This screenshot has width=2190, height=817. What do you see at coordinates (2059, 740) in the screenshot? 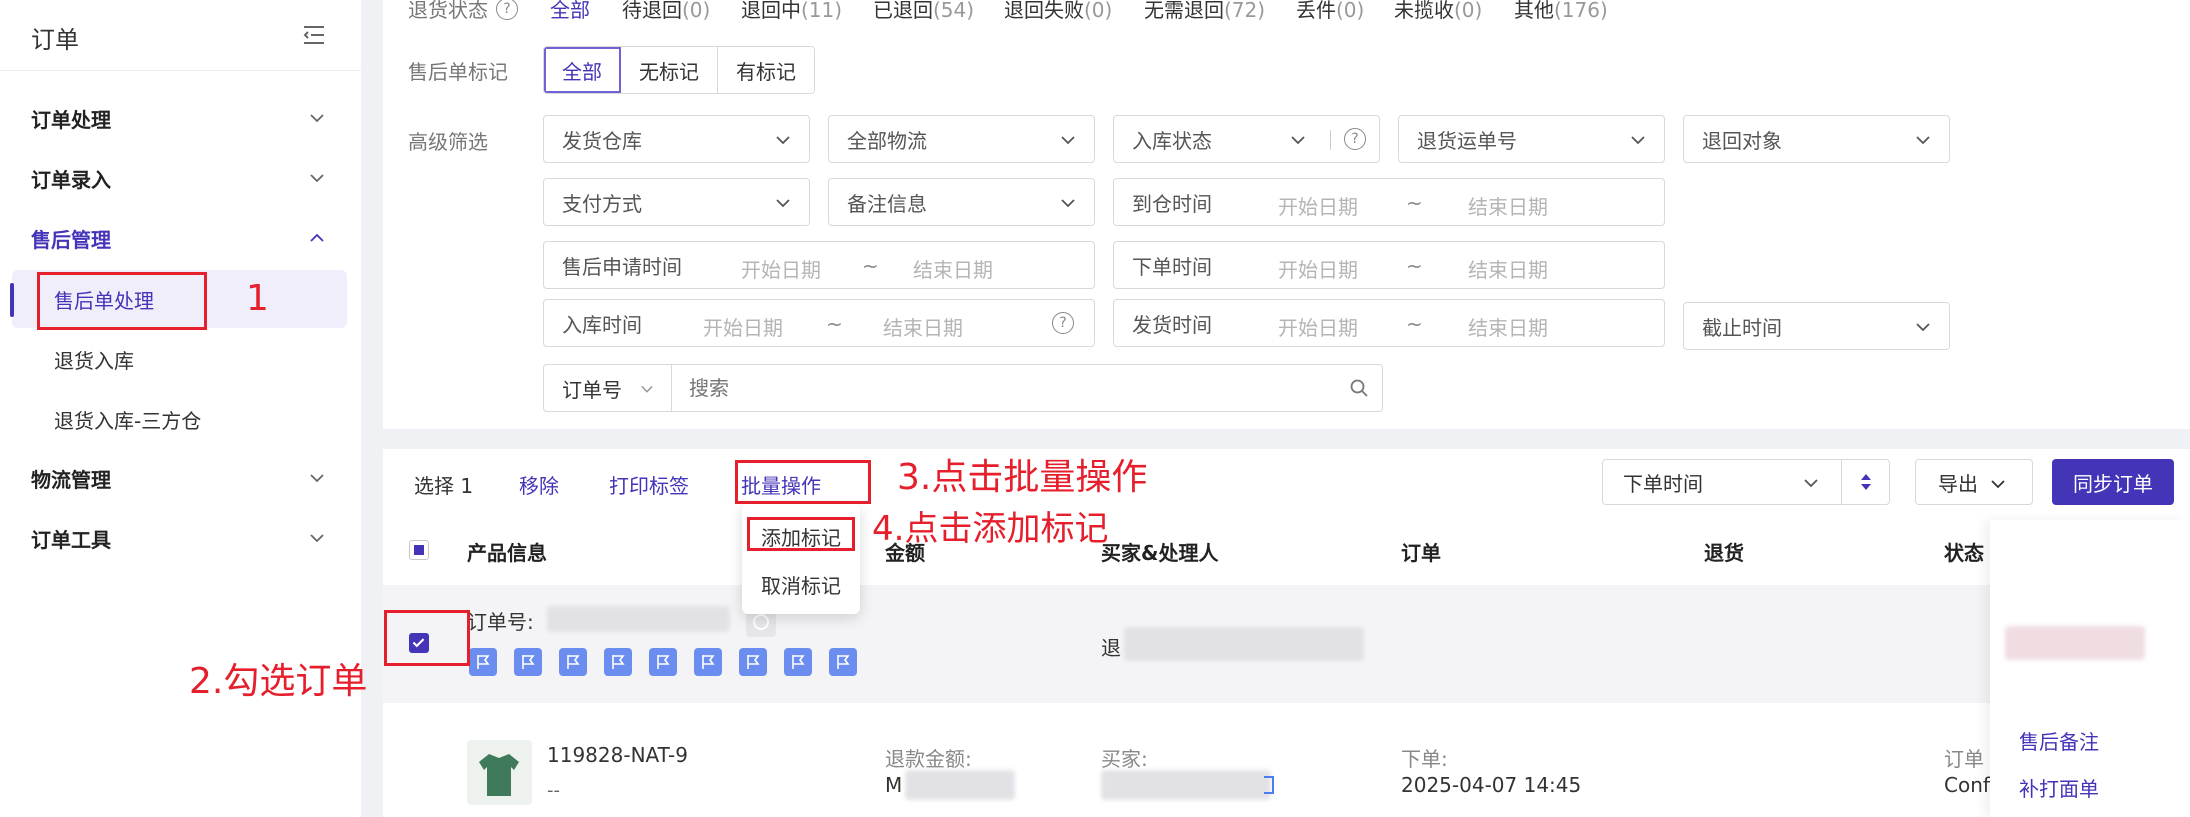
I see `after-sales-note-link: 售后备注` at bounding box center [2059, 740].